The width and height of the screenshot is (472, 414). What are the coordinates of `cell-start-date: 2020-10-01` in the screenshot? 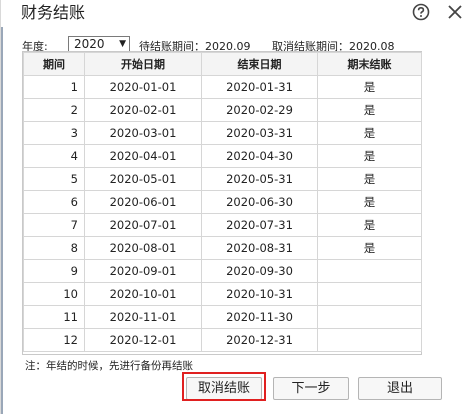 It's located at (143, 294).